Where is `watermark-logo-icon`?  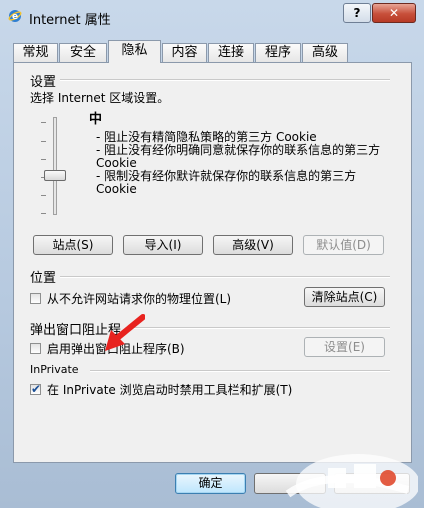 watermark-logo-icon is located at coordinates (351, 481).